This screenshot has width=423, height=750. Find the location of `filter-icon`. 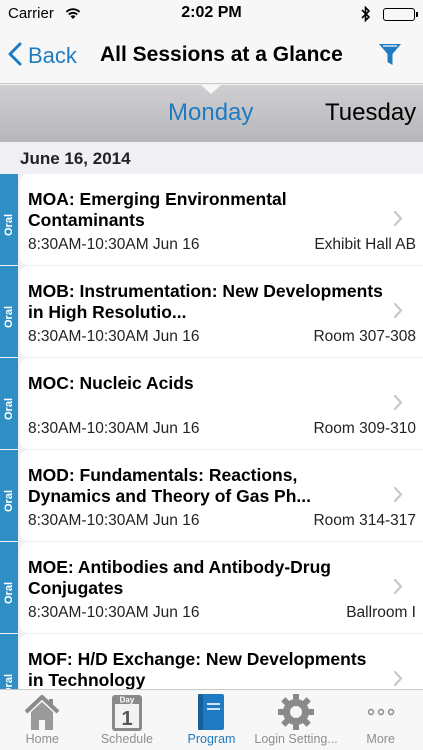

filter-icon is located at coordinates (390, 58).